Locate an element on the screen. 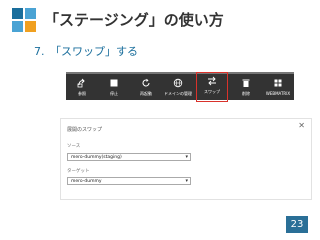  close-icon: ✕ is located at coordinates (301, 126).